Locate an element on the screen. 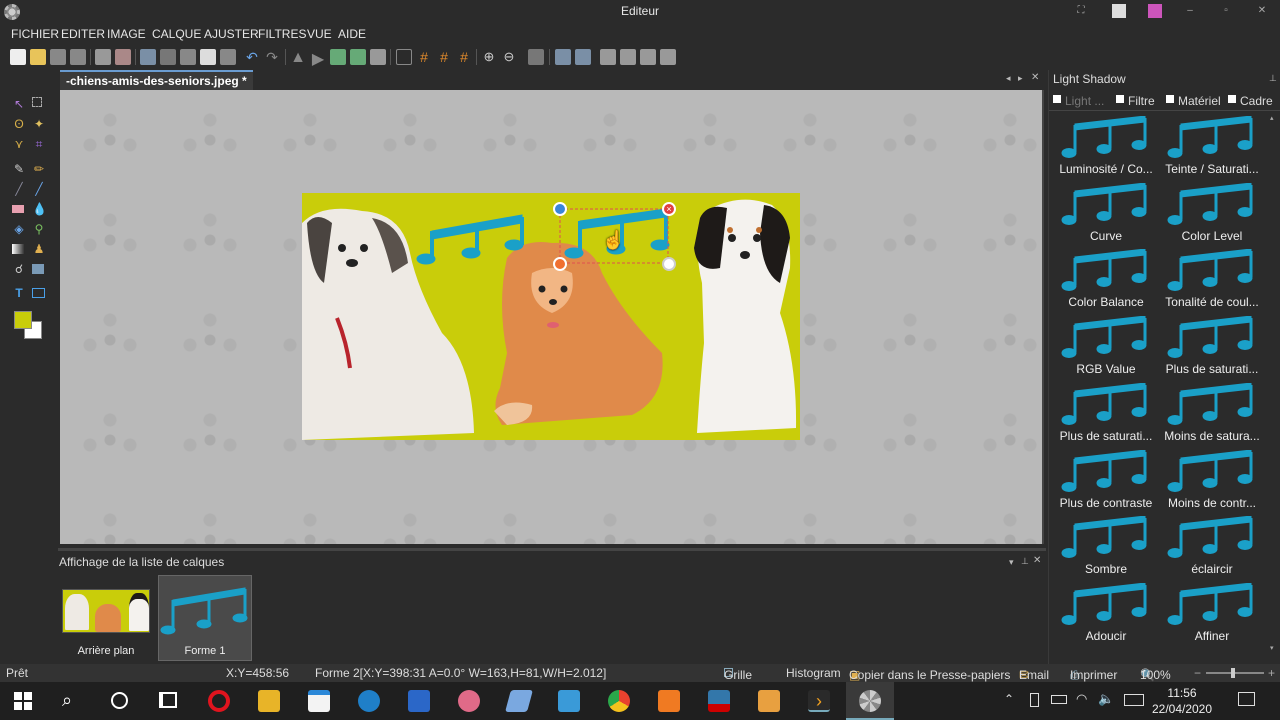 The width and height of the screenshot is (1280, 720). chrome-icon is located at coordinates (619, 701).